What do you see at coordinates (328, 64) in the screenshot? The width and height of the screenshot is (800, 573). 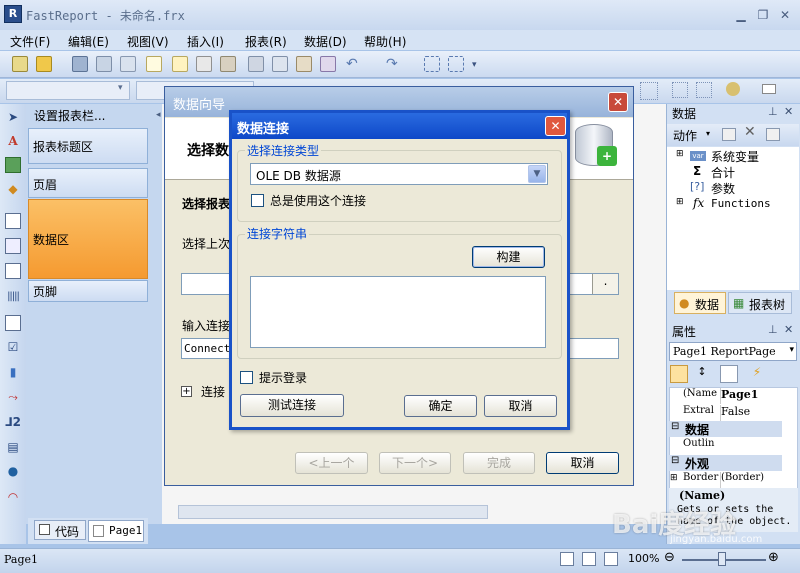 I see `format-painter-icon` at bounding box center [328, 64].